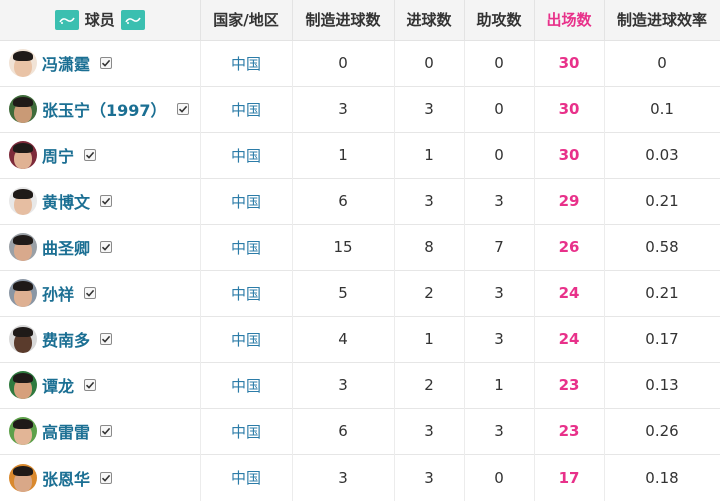 The width and height of the screenshot is (720, 501). What do you see at coordinates (662, 247) in the screenshot?
I see `efficiency-value: 0.58` at bounding box center [662, 247].